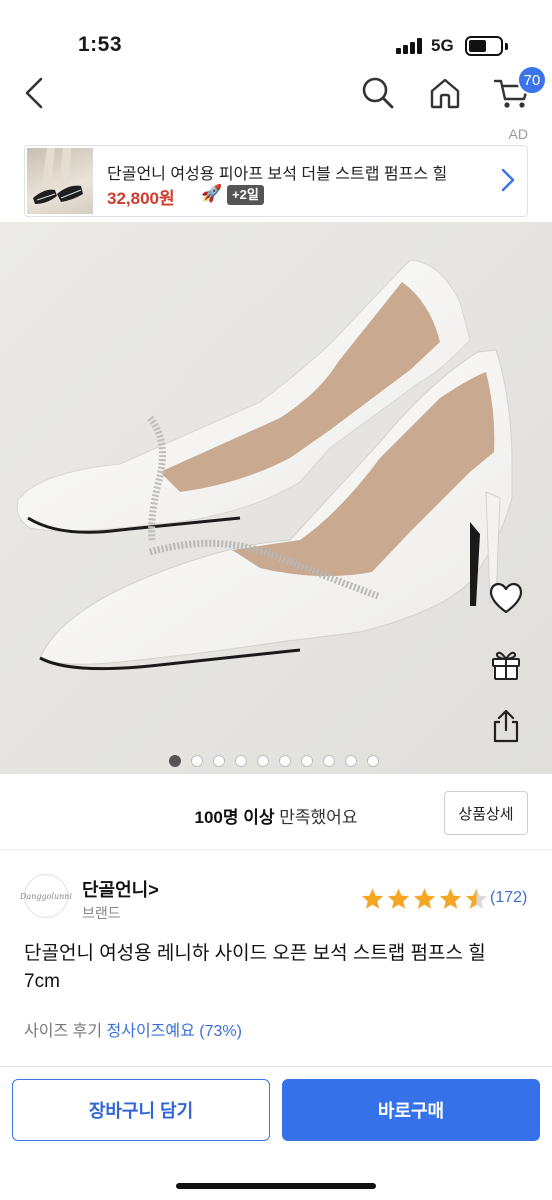 This screenshot has height=1200, width=552. I want to click on top-nav, so click(276, 93).